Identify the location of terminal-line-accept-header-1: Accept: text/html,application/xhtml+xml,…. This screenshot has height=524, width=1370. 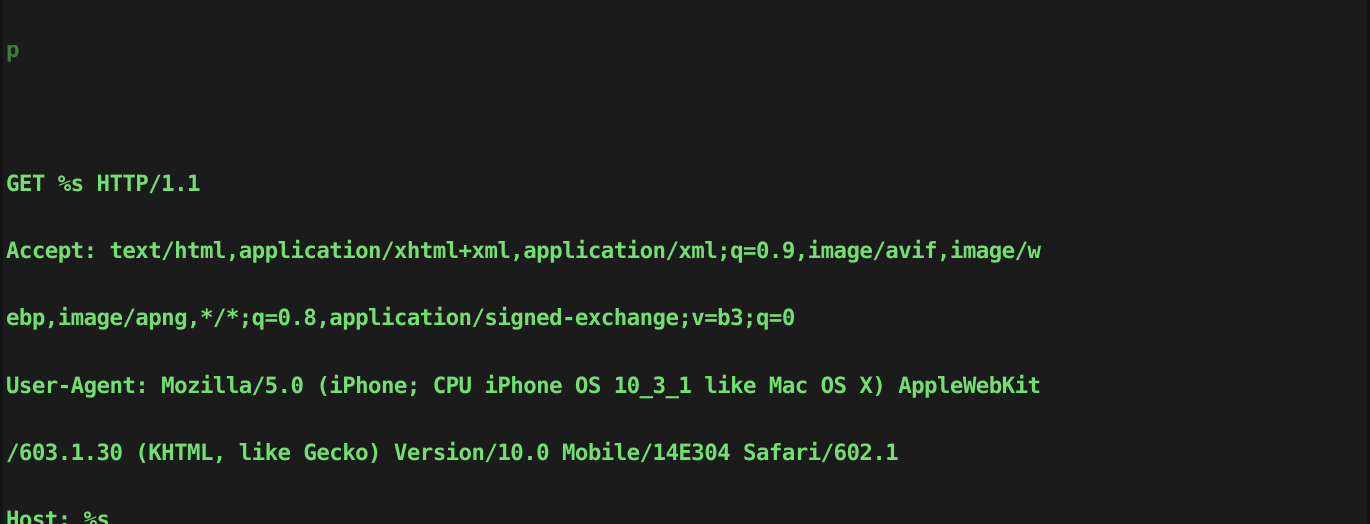
(686, 252).